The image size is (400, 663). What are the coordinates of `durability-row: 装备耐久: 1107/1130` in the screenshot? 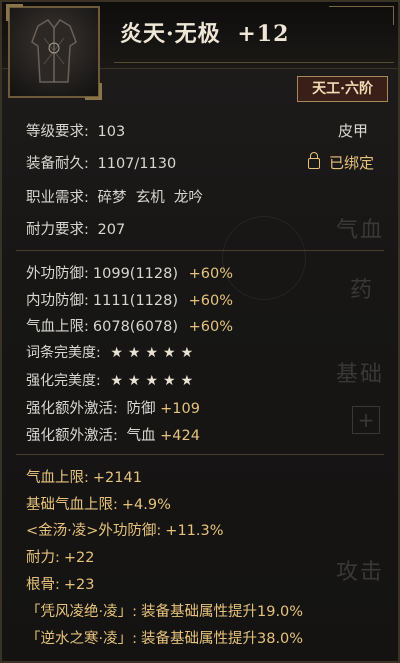 It's located at (101, 162).